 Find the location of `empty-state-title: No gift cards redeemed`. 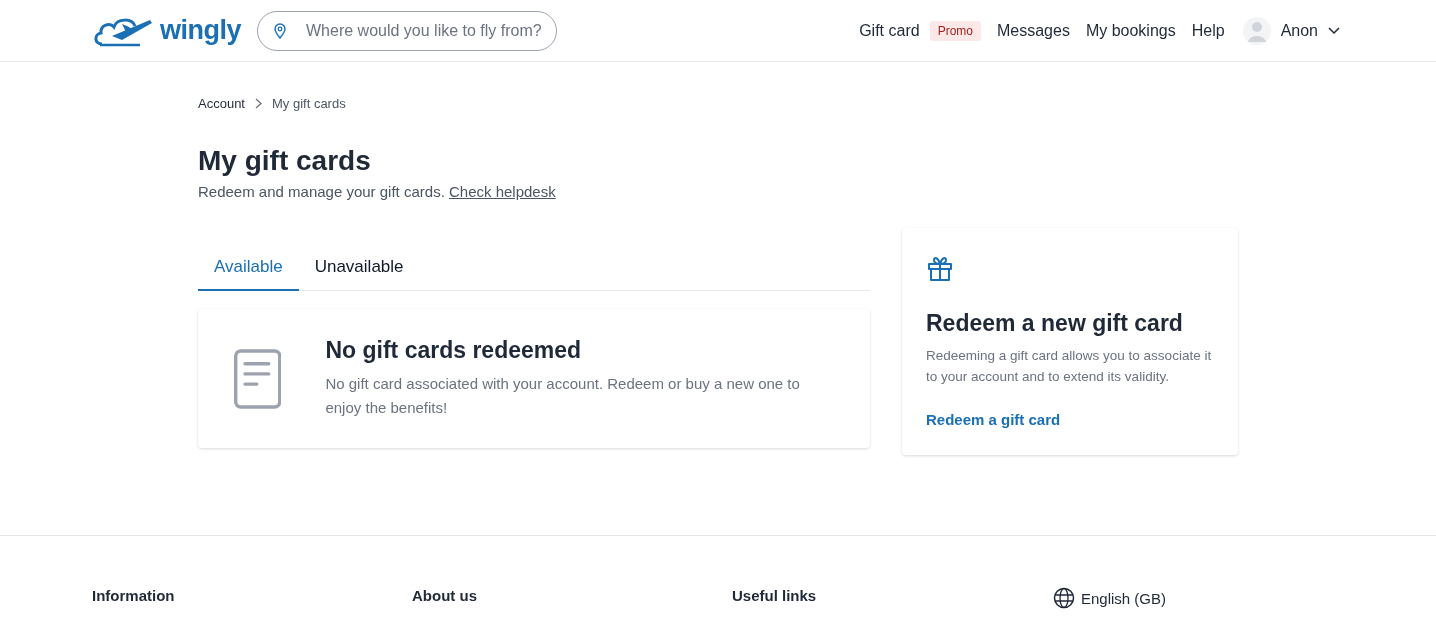

empty-state-title: No gift cards redeemed is located at coordinates (454, 350).